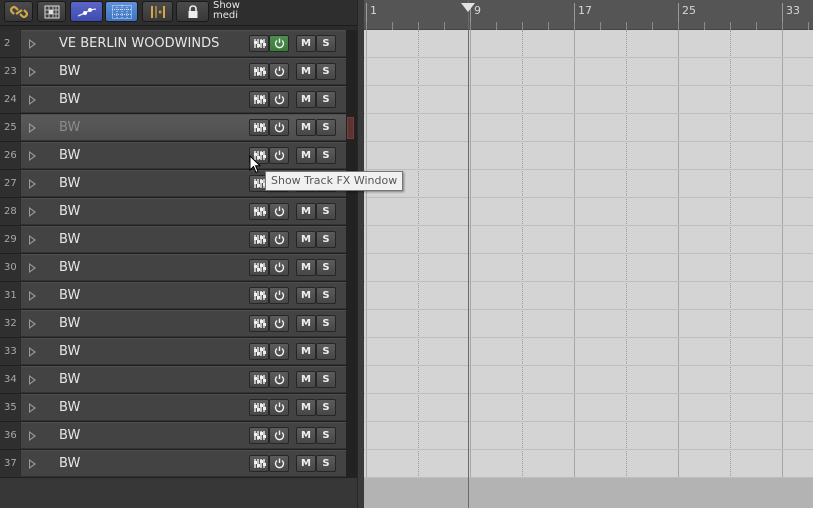 The image size is (813, 508). I want to click on lock-button, so click(192, 11).